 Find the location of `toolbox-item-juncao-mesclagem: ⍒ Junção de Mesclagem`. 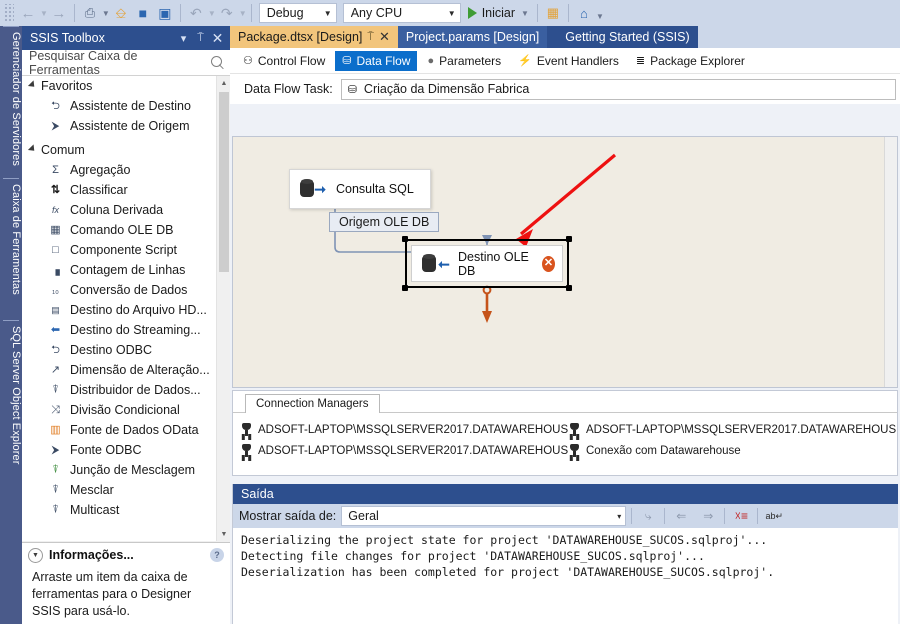

toolbox-item-juncao-mesclagem: ⍒ Junção de Mesclagem is located at coordinates (126, 470).